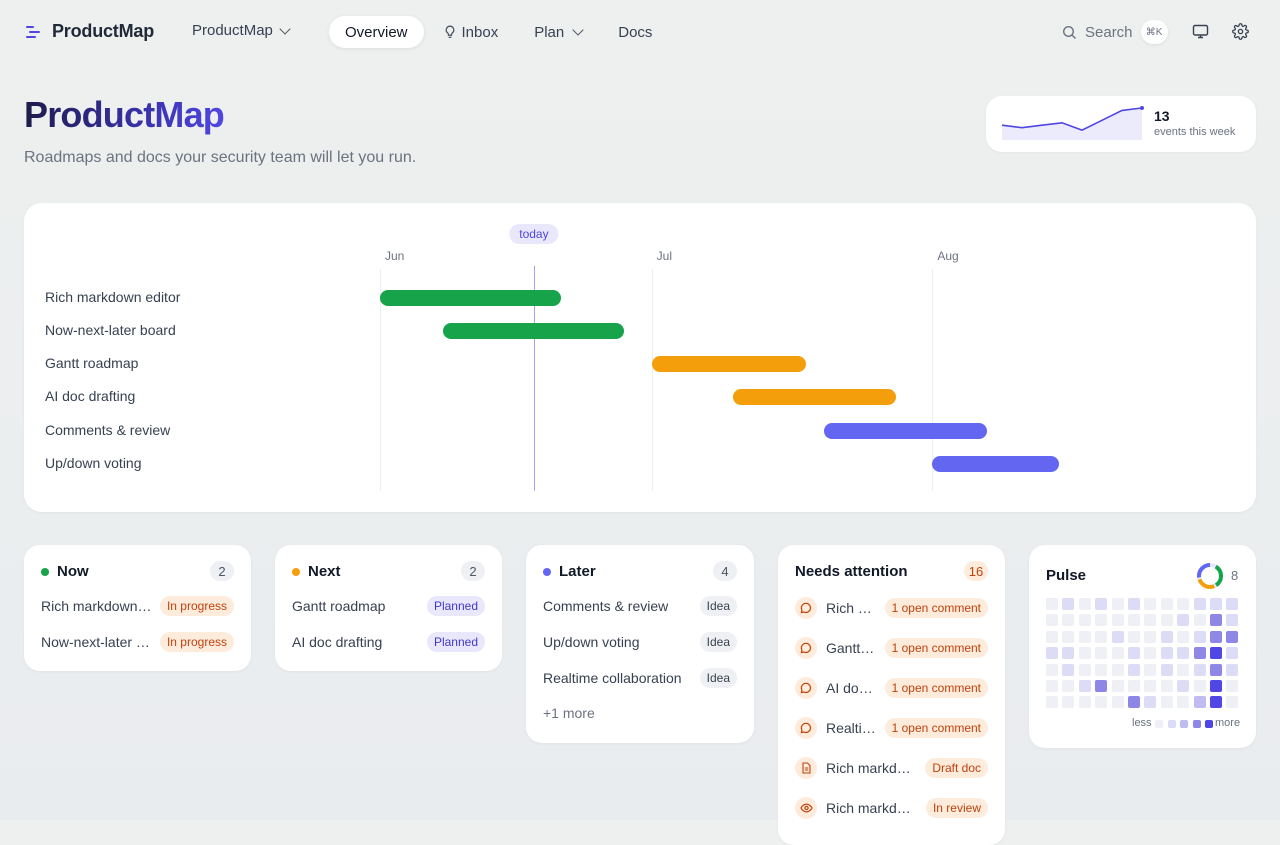  I want to click on attention-item: AI doc drafting 1 open comment, so click(891, 688).